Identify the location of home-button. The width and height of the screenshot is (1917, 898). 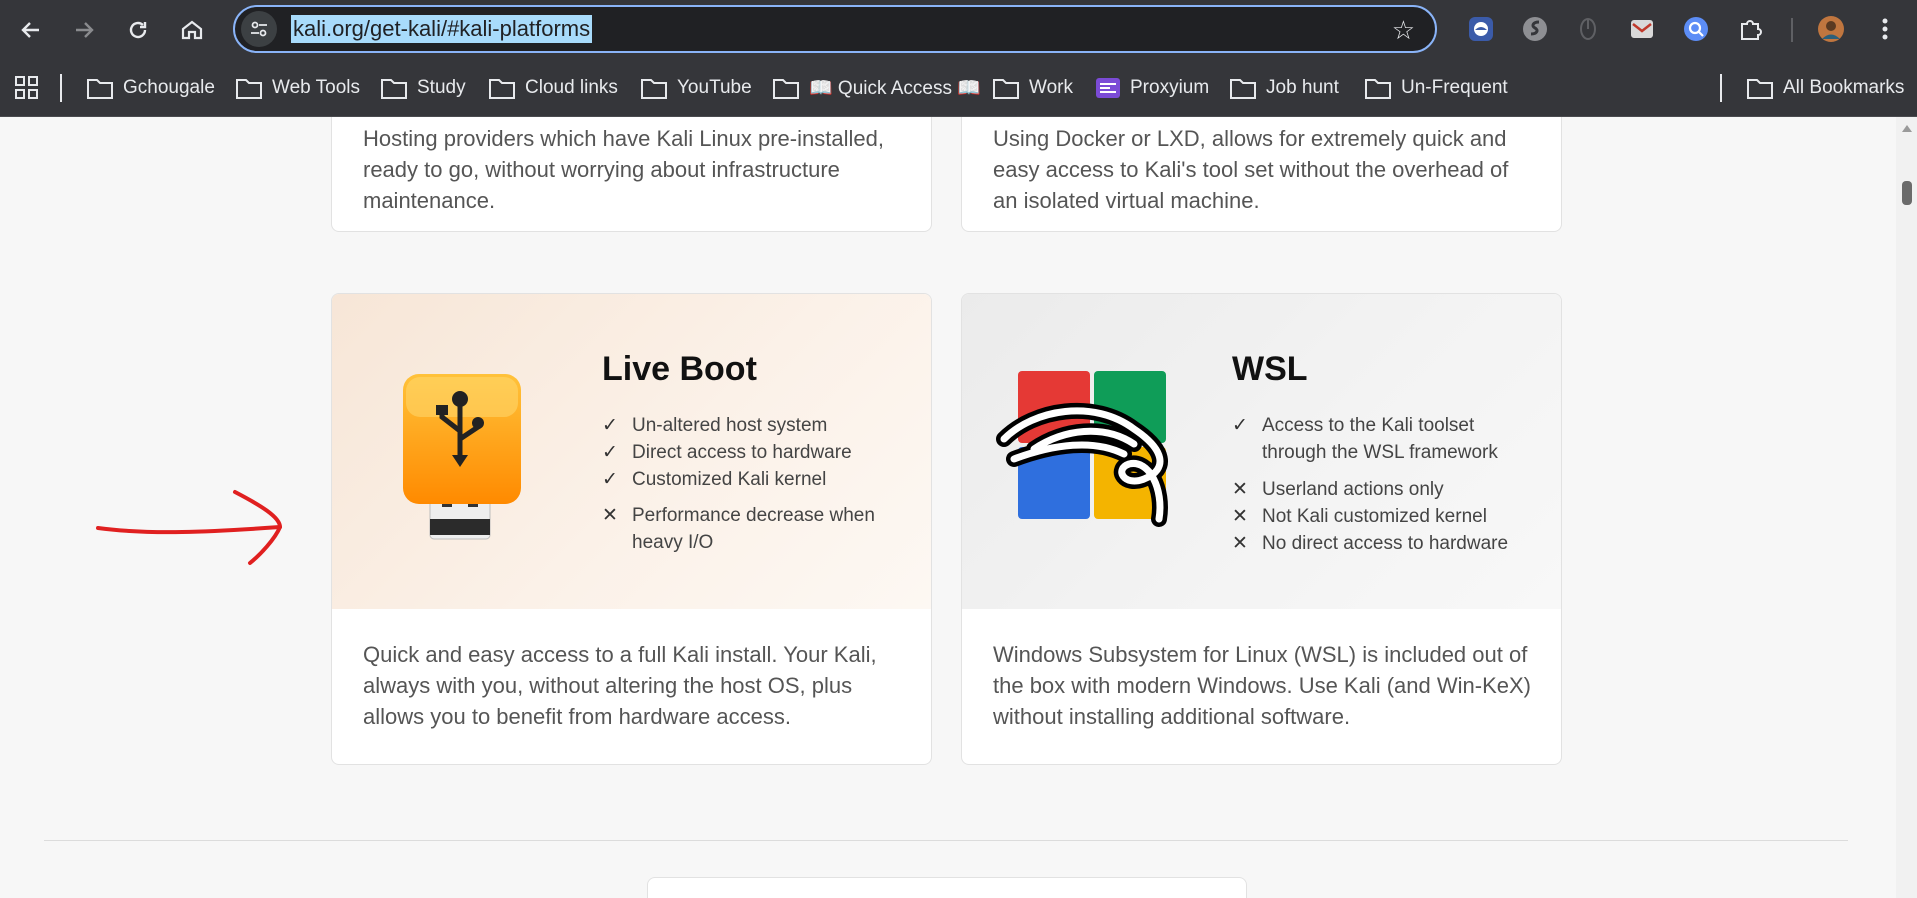
(192, 30).